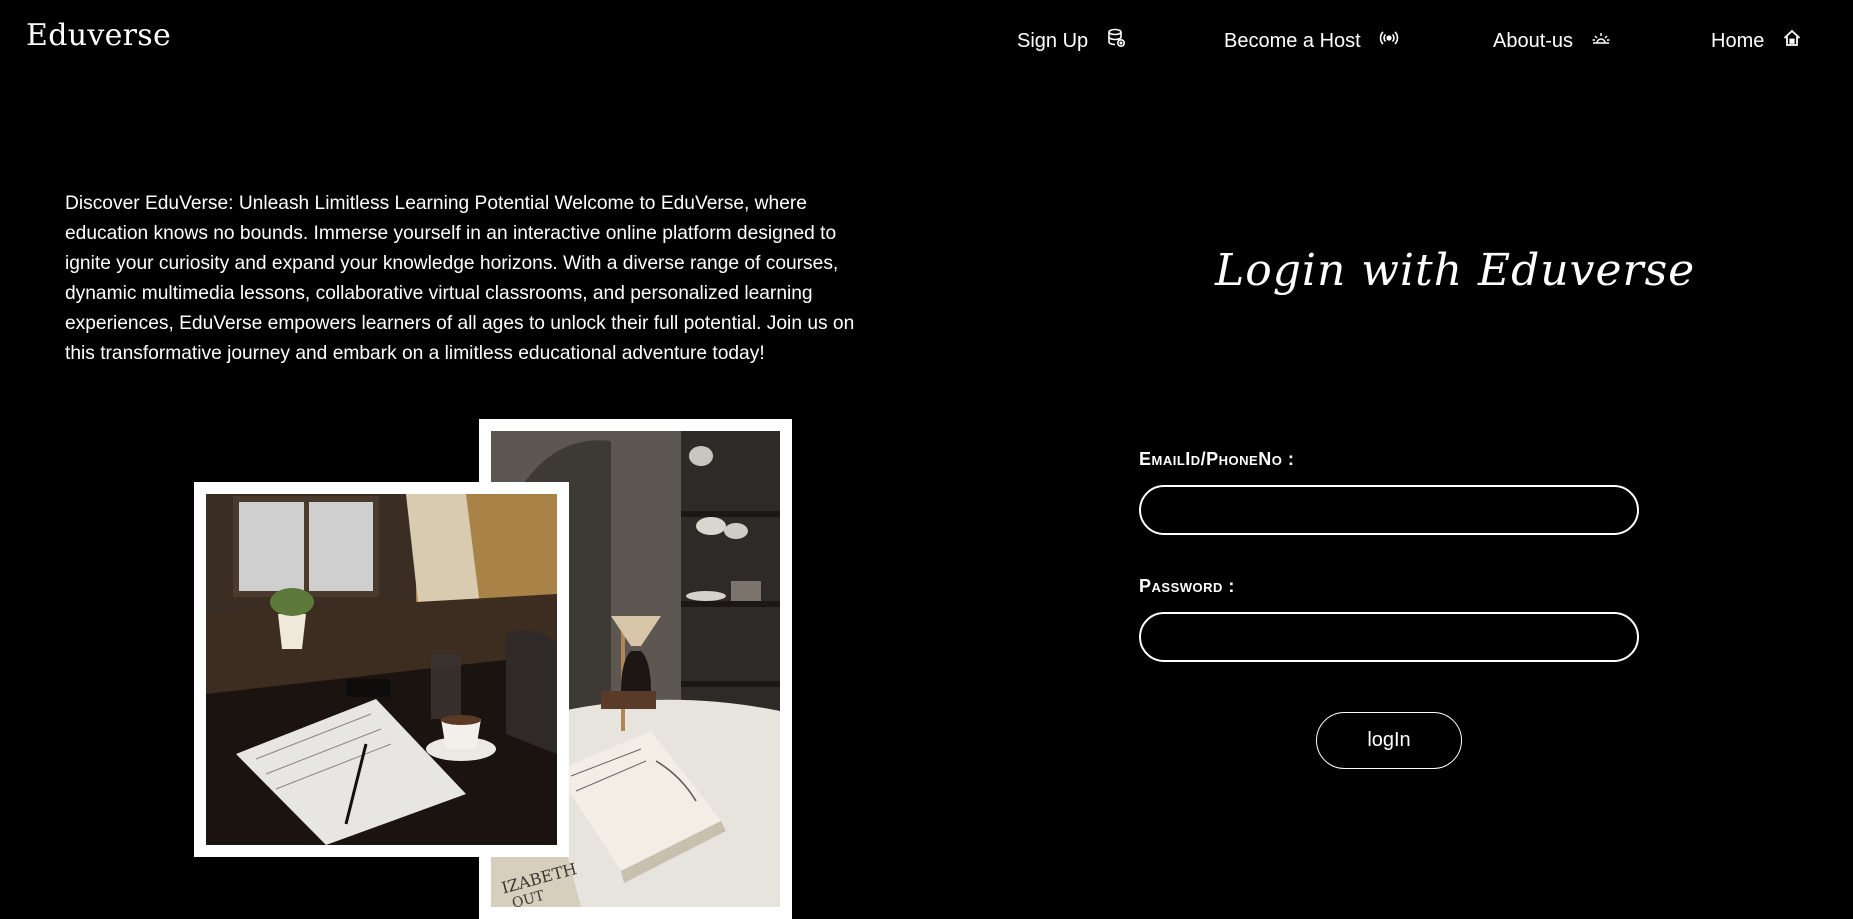 This screenshot has width=1853, height=919. What do you see at coordinates (1053, 40) in the screenshot?
I see `nav-signup-label: Sign Up` at bounding box center [1053, 40].